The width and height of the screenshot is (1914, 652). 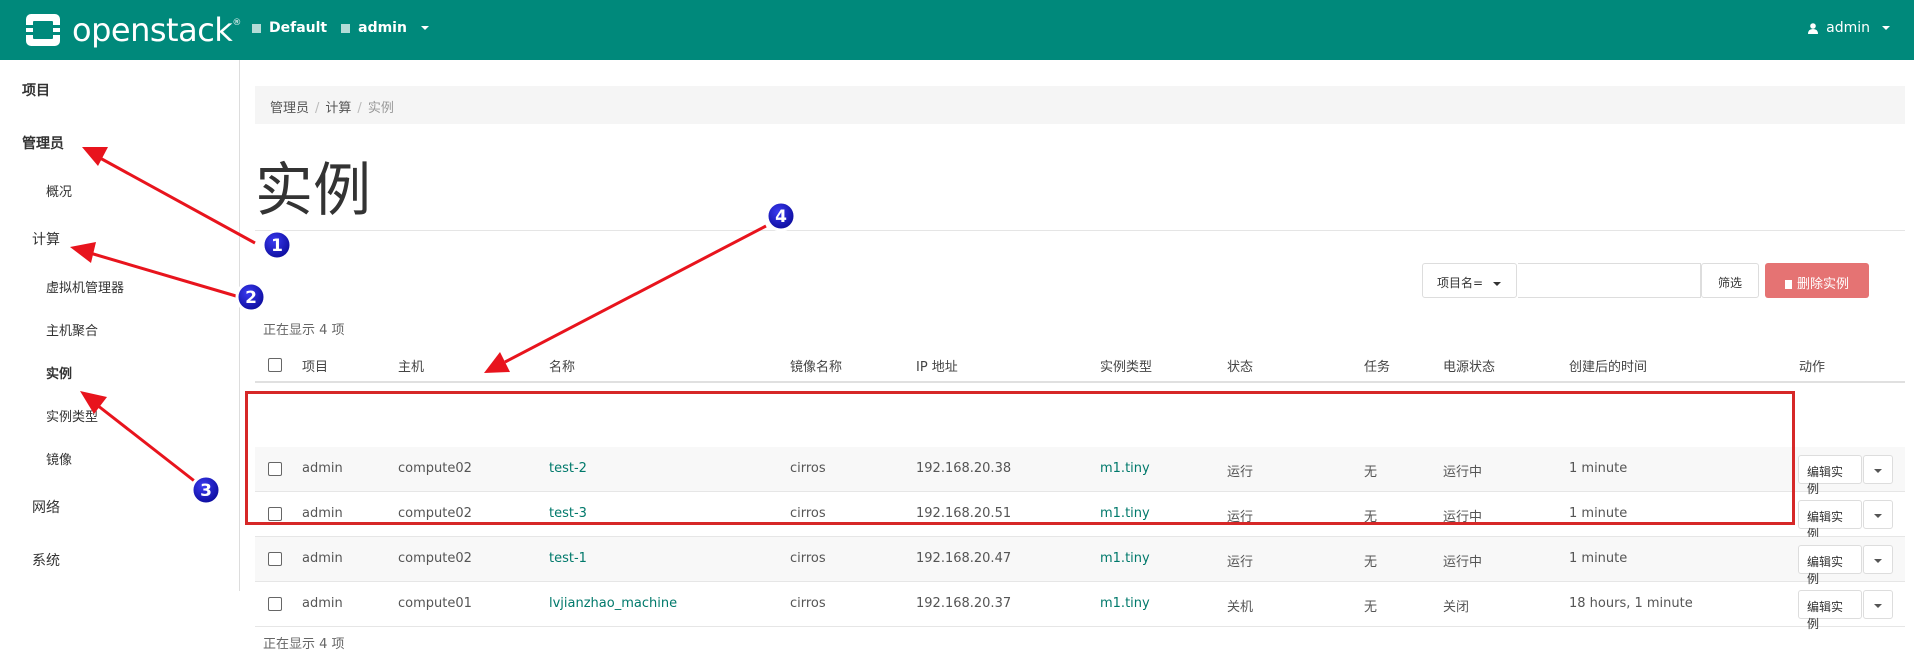 I want to click on project-context-selector: Default admin, so click(x=340, y=28).